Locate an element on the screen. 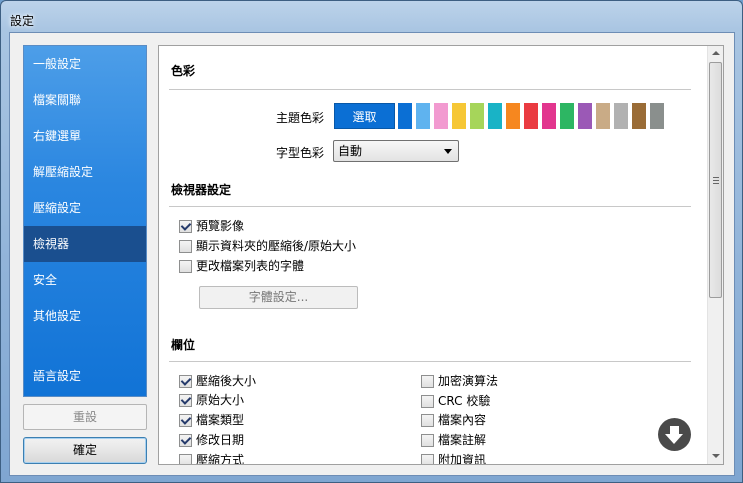 This screenshot has height=483, width=743. color-swatch-dark-gray is located at coordinates (657, 116).